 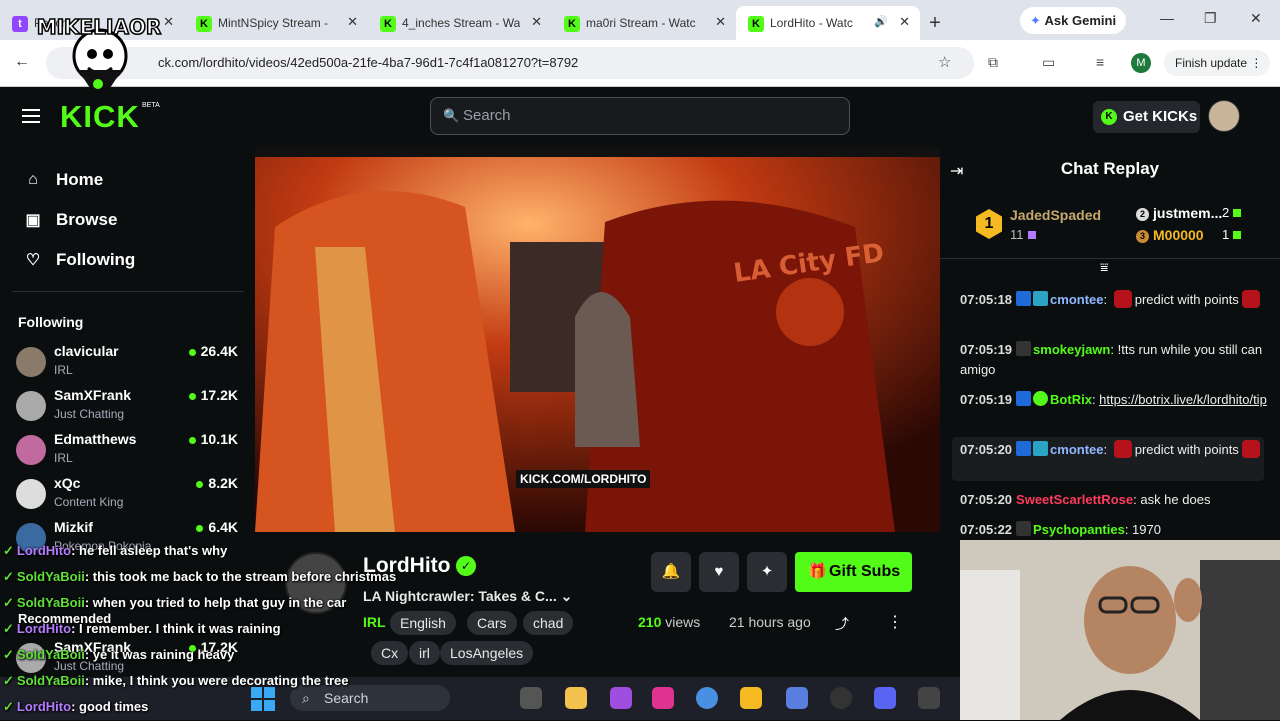 I want to click on folder-icon, so click(x=576, y=698).